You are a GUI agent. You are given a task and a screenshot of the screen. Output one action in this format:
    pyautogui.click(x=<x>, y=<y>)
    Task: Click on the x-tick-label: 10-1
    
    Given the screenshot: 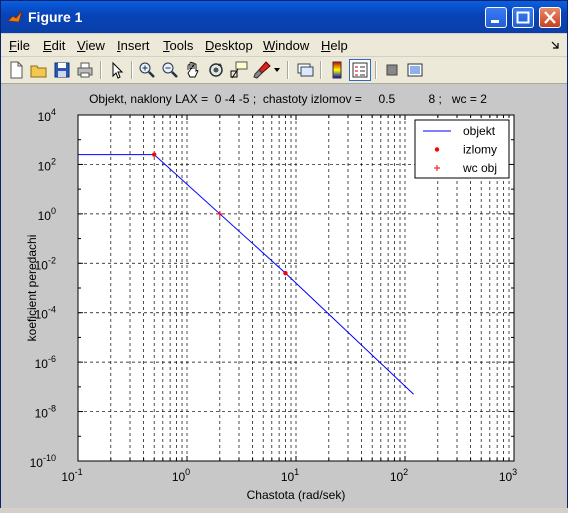 What is the action you would take?
    pyautogui.click(x=71, y=475)
    